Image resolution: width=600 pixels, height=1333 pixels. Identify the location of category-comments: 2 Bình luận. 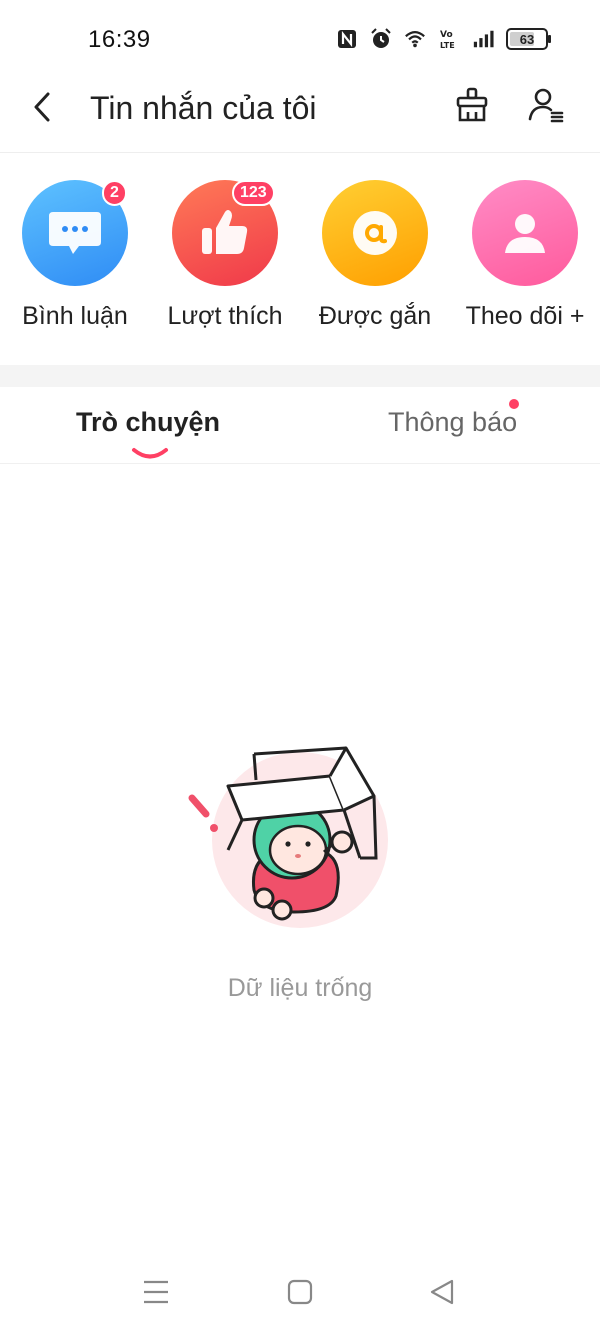
(75, 255).